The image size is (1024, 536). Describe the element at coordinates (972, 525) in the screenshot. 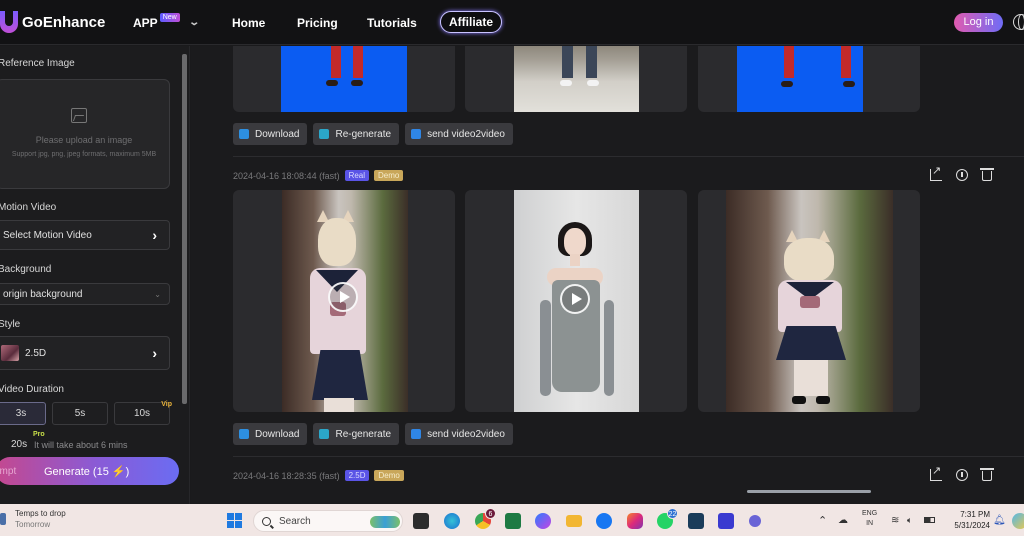

I see `clock-date: 5/31/2024` at that location.